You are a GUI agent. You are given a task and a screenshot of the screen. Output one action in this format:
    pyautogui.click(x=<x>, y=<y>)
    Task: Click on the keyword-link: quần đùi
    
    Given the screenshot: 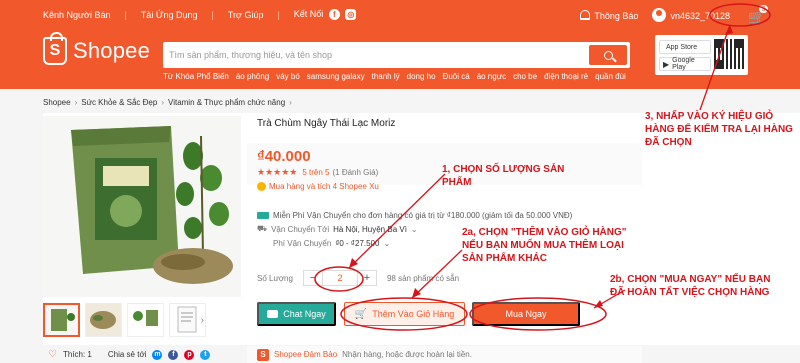 What is the action you would take?
    pyautogui.click(x=610, y=76)
    